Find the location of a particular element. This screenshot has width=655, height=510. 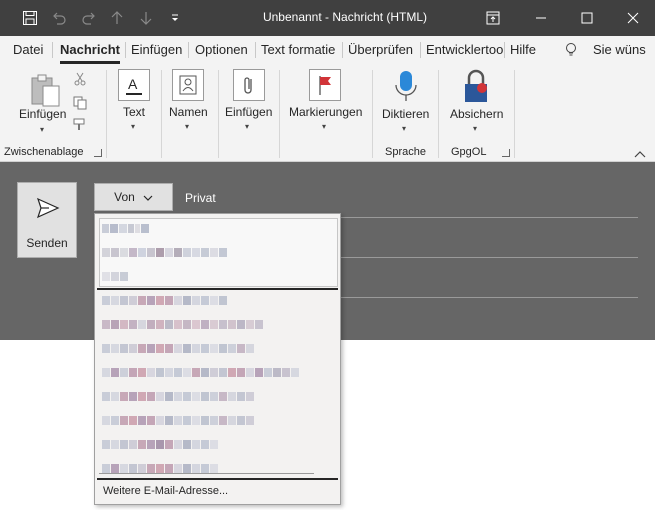

svg-text: A is located at coordinates (133, 84).